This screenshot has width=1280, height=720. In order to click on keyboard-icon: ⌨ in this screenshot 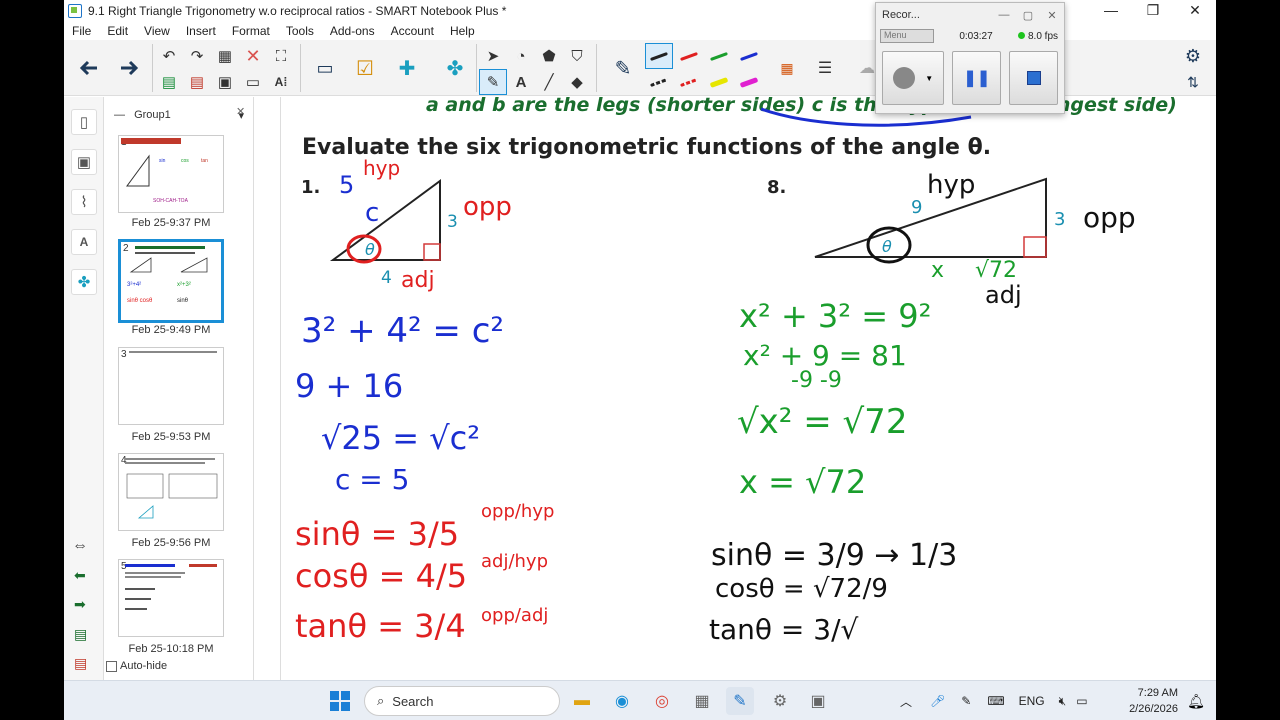, I will do `click(995, 701)`.